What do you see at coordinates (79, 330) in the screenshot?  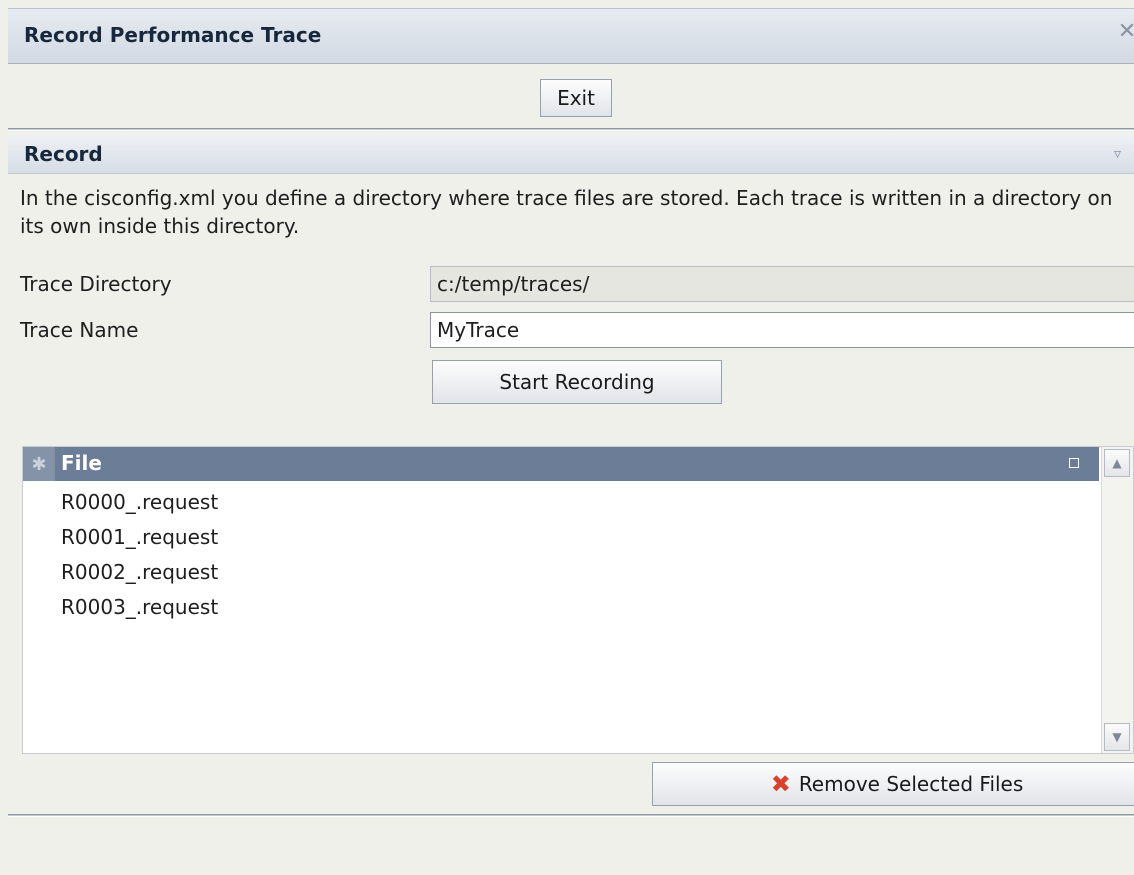 I see `trace-name-label: Trace Name` at bounding box center [79, 330].